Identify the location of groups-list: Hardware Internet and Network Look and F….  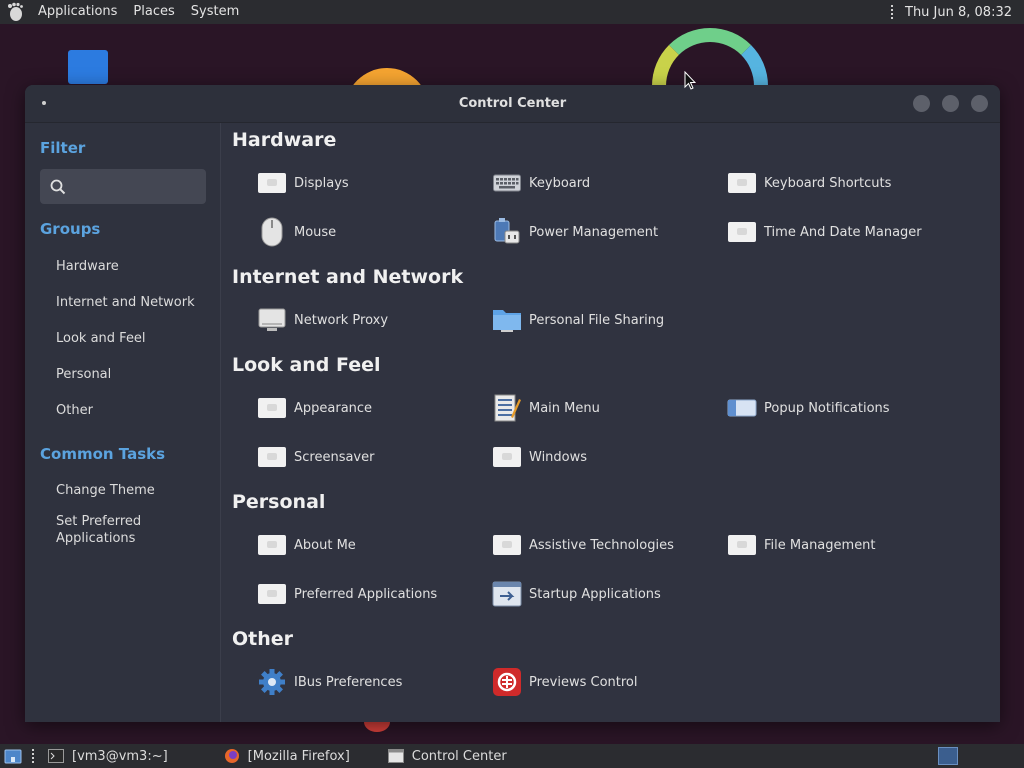
(125, 347).